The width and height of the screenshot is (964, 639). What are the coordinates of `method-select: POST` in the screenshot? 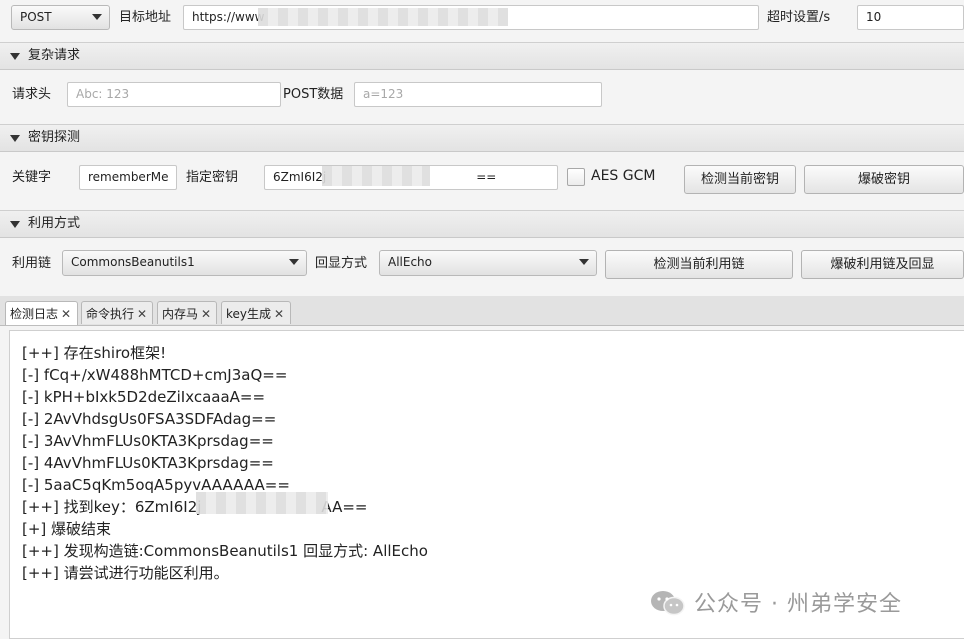 It's located at (60, 17).